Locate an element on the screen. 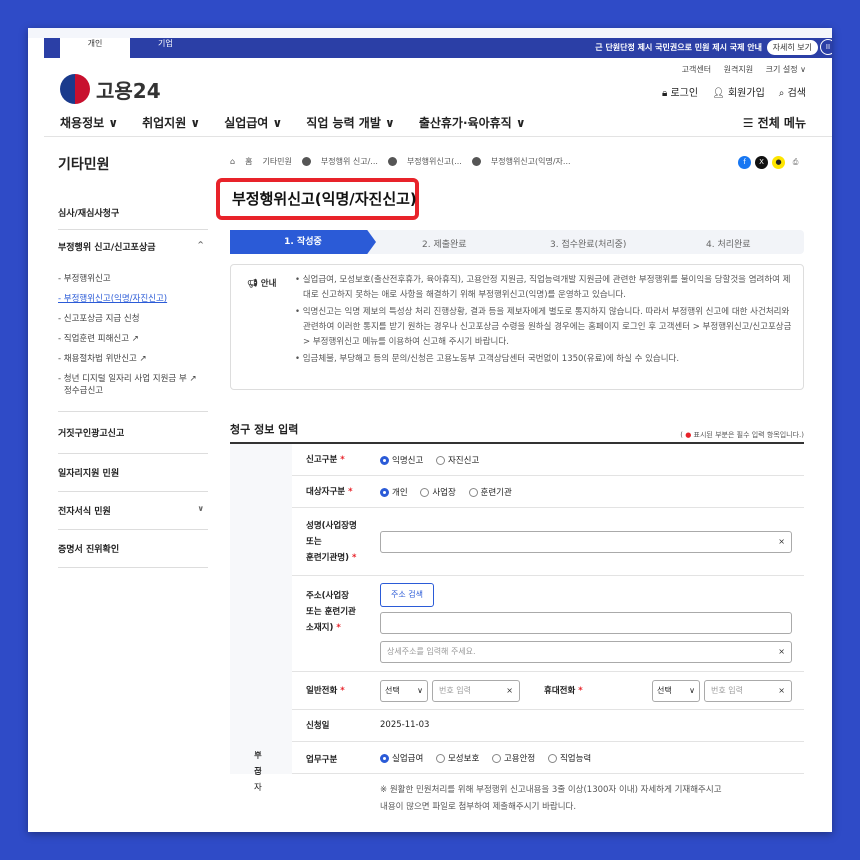 The height and width of the screenshot is (860, 860). field-label-text: 휴대전화 is located at coordinates (560, 691).